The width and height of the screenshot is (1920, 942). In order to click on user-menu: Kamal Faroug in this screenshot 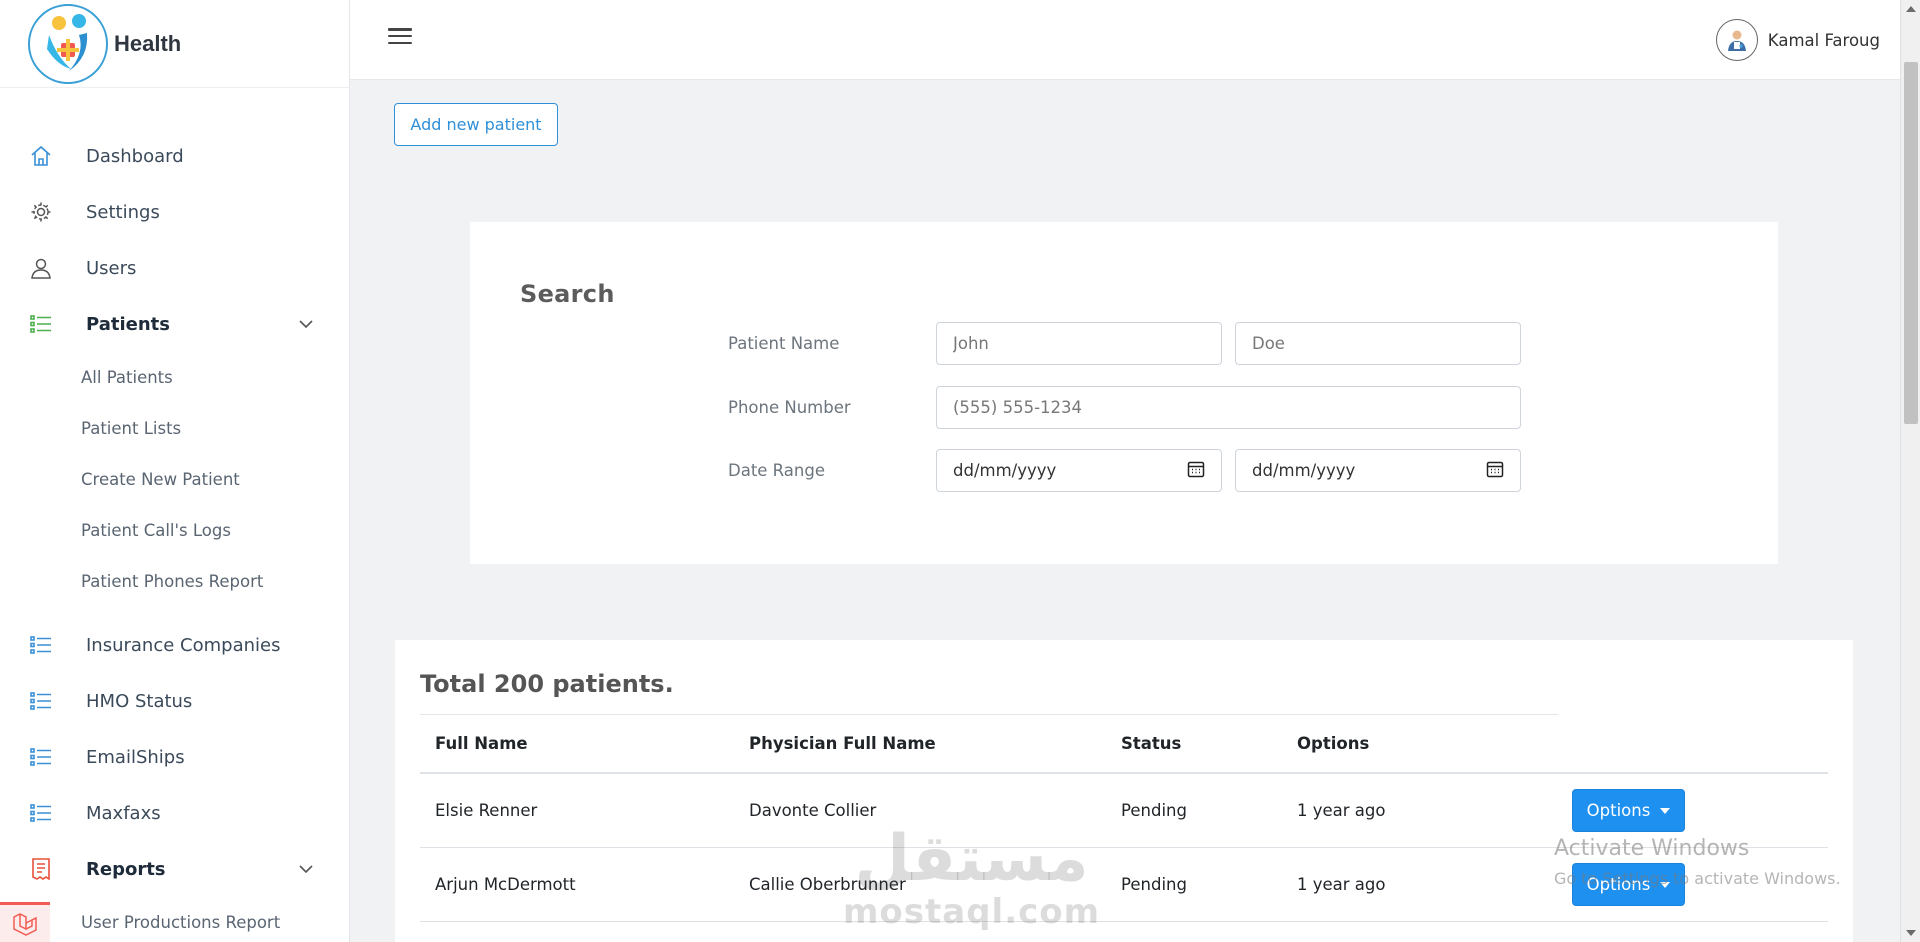, I will do `click(1797, 40)`.